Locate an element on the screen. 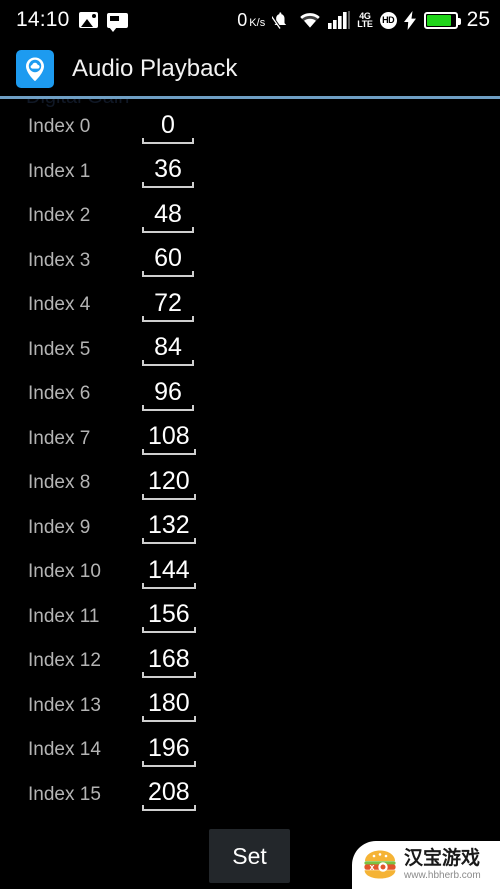 The width and height of the screenshot is (500, 889). index-value-text: 0 is located at coordinates (168, 124).